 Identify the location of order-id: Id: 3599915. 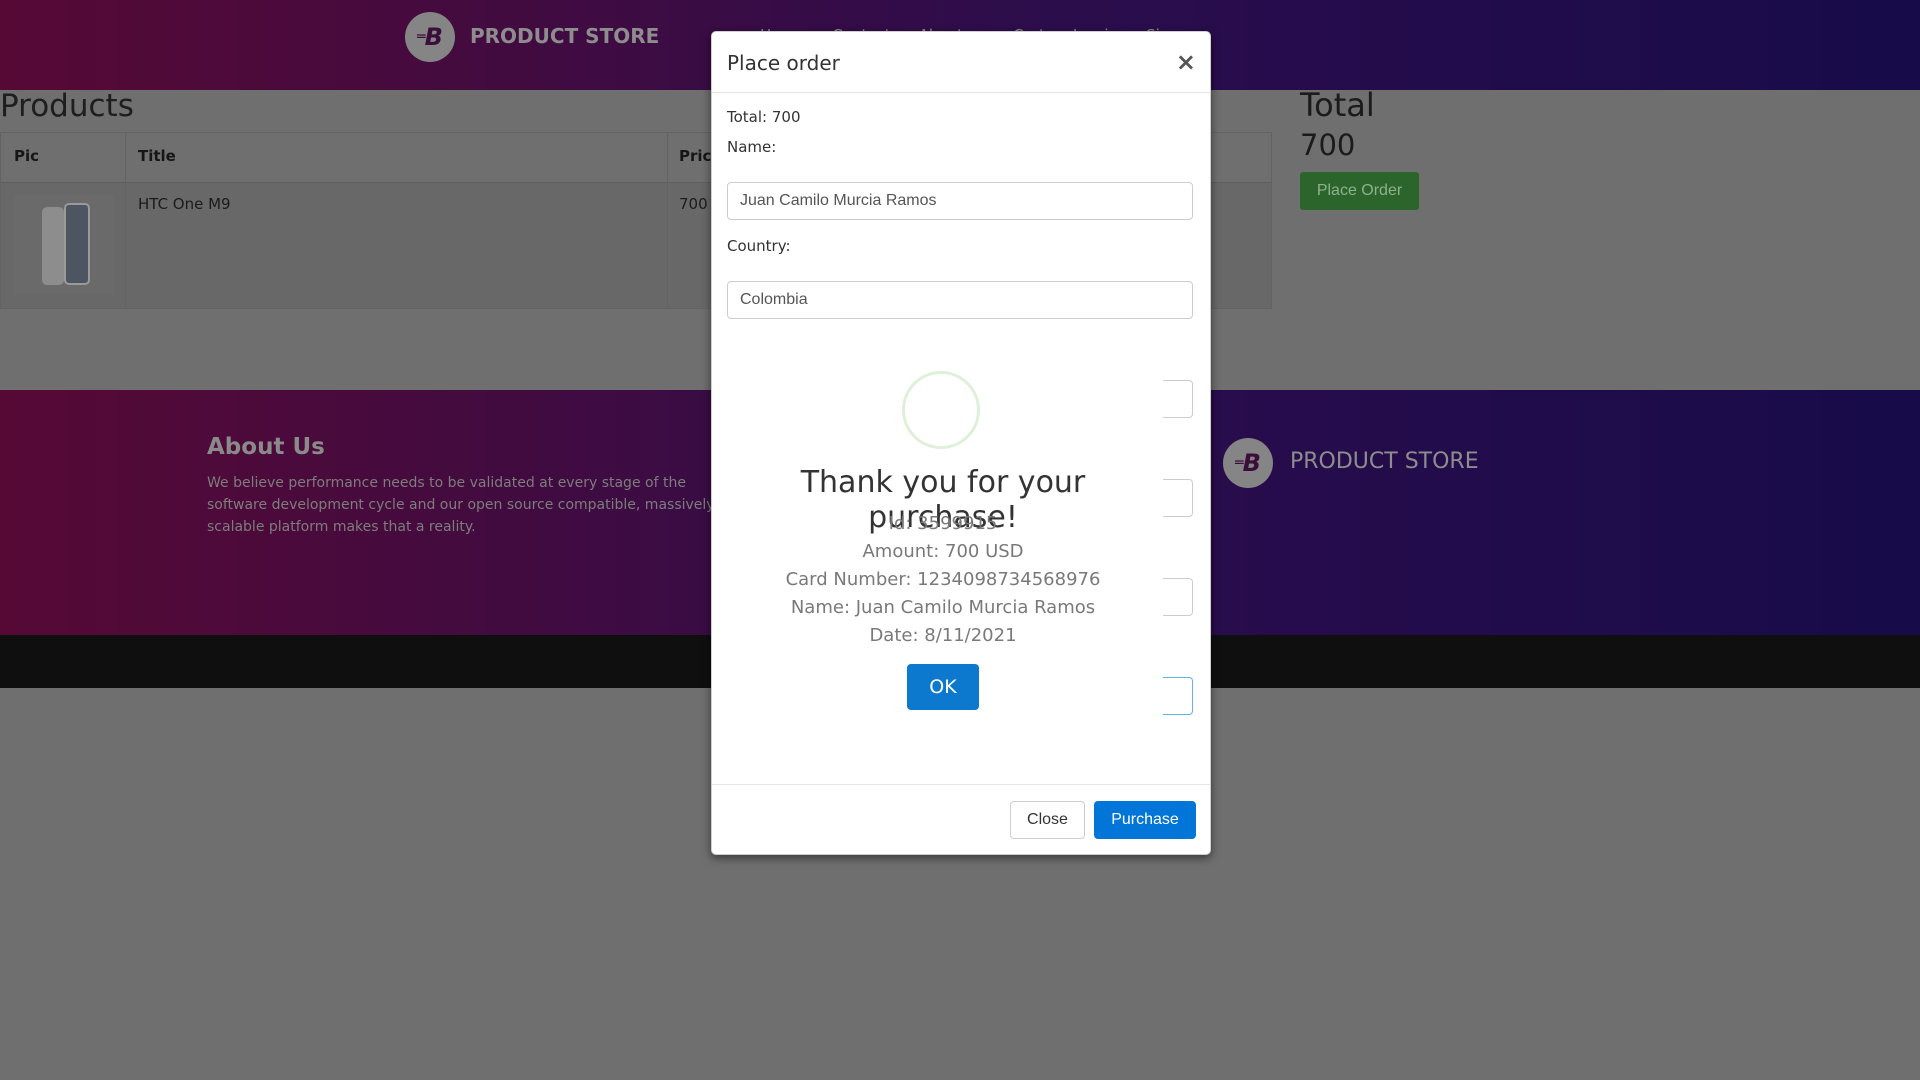
(943, 523).